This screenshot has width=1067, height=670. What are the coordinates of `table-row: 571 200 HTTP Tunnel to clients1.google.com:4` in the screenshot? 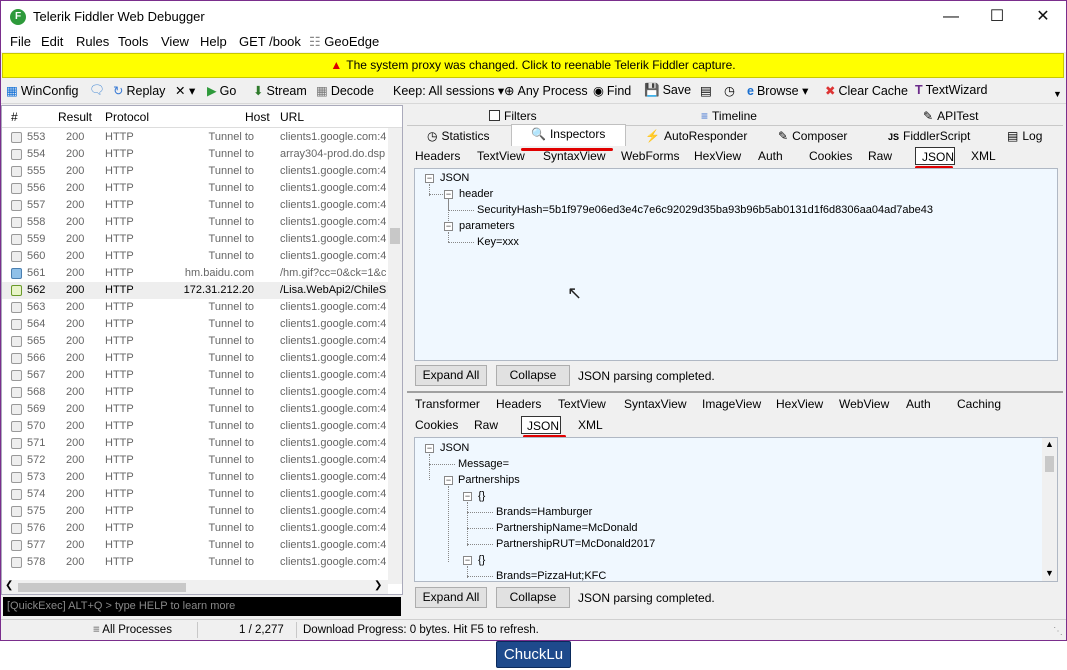 It's located at (195, 443).